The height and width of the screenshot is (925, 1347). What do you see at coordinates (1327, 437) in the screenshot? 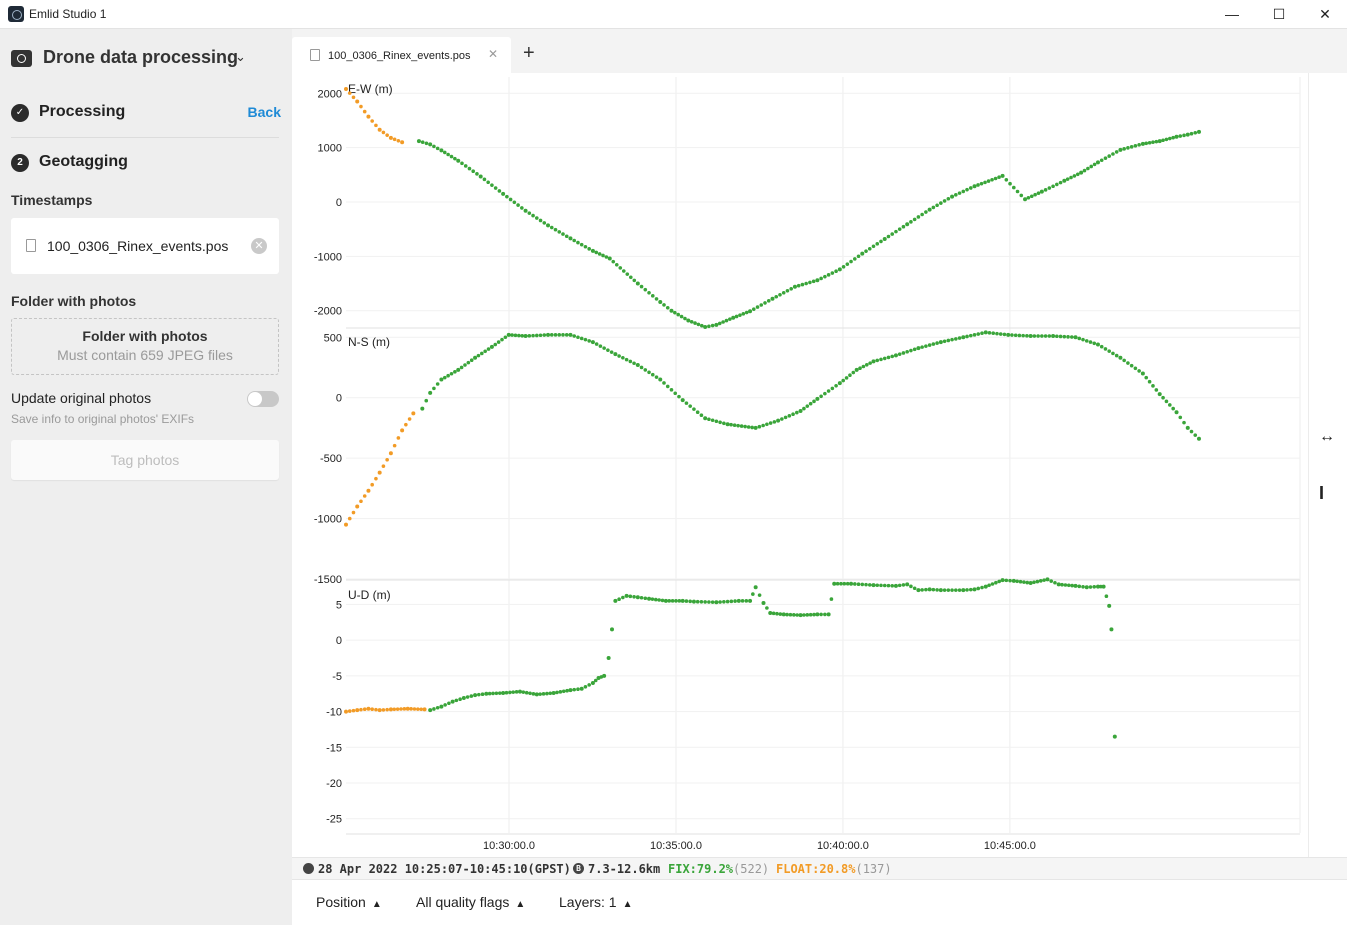
I see `fit-horizontal-icon: ↔` at bounding box center [1327, 437].